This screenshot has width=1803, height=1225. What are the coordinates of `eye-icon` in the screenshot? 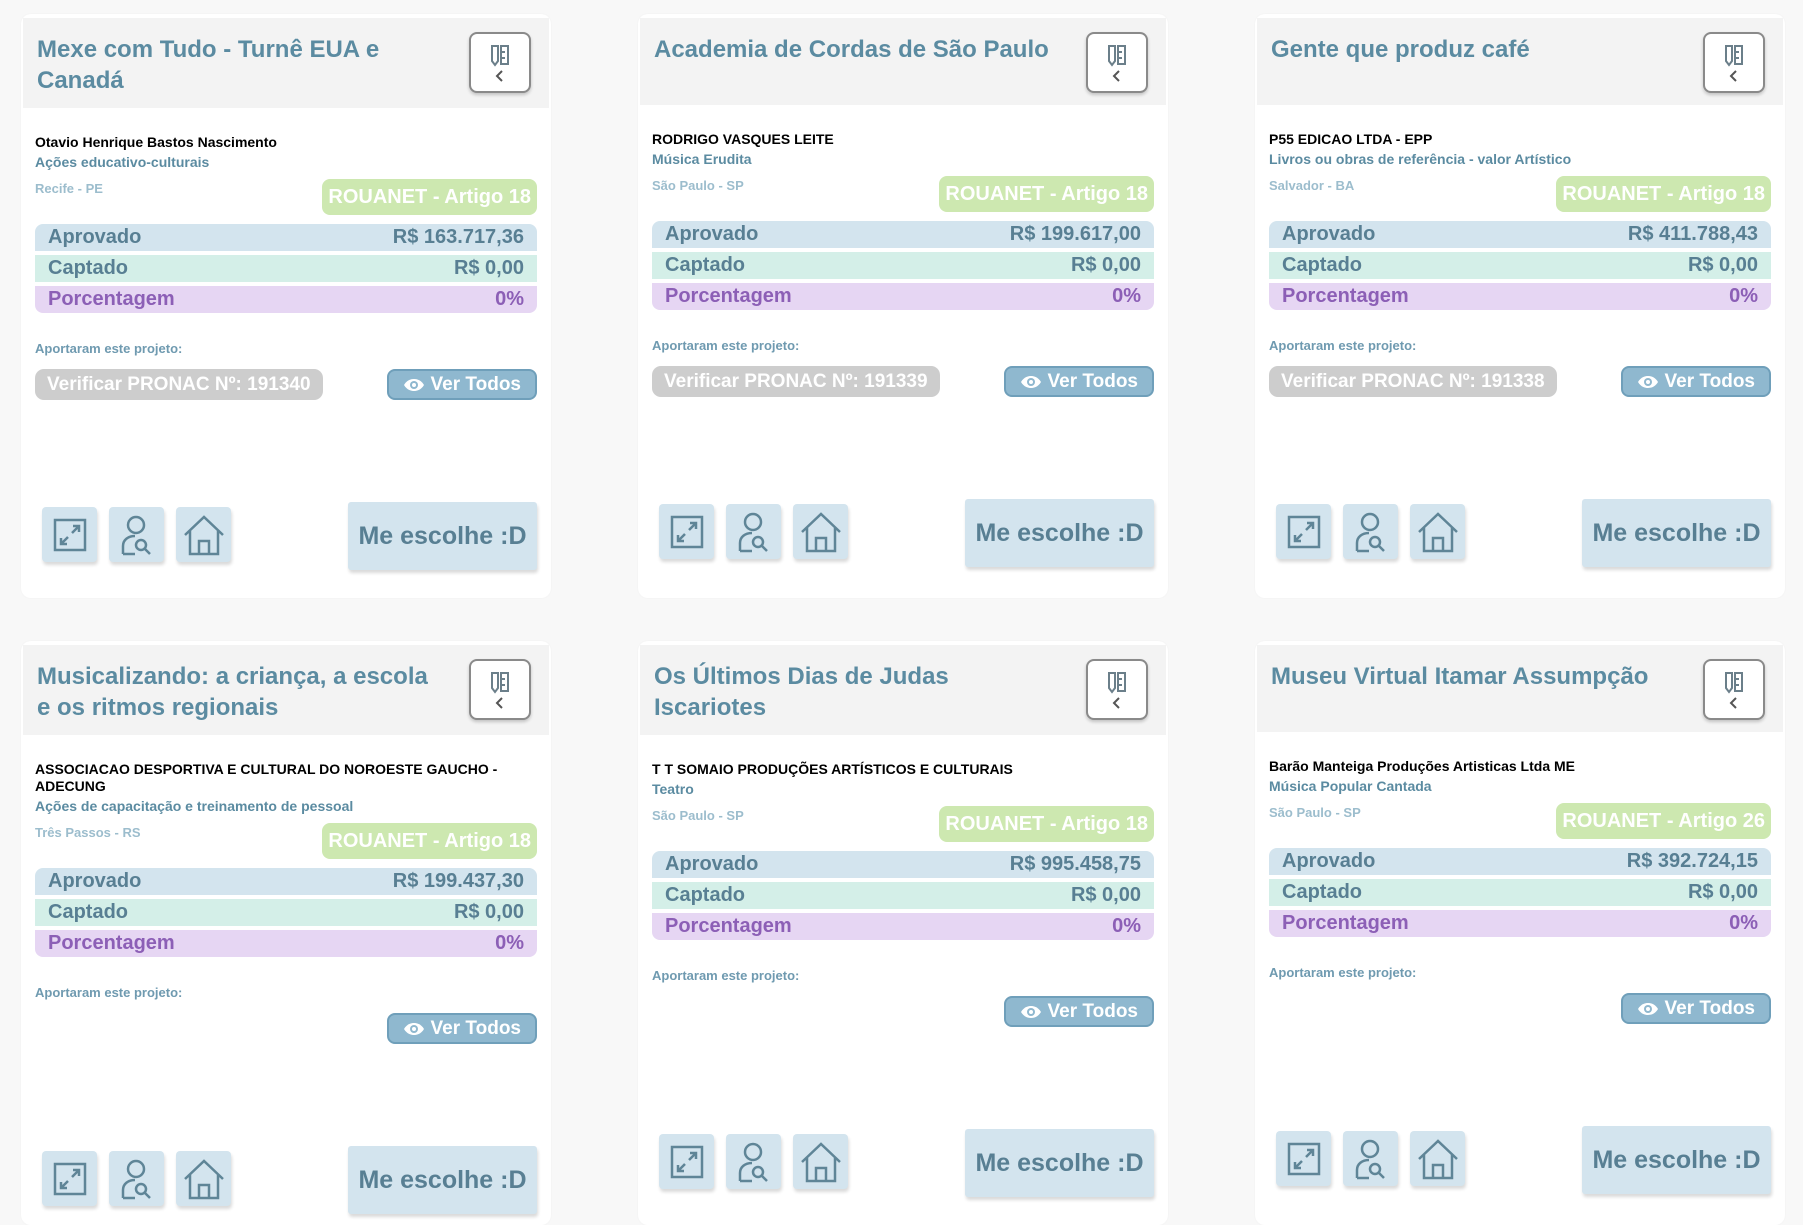 It's located at (1647, 1008).